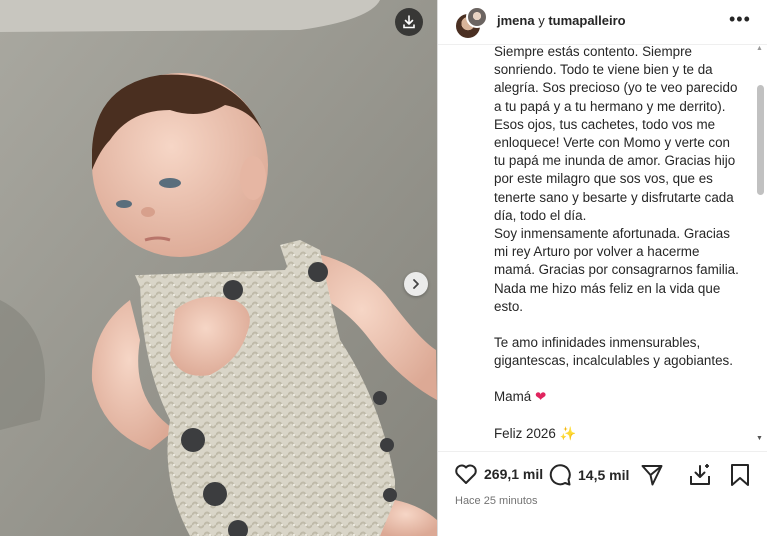  Describe the element at coordinates (513, 397) in the screenshot. I see `signoff-text: Mamá` at that location.